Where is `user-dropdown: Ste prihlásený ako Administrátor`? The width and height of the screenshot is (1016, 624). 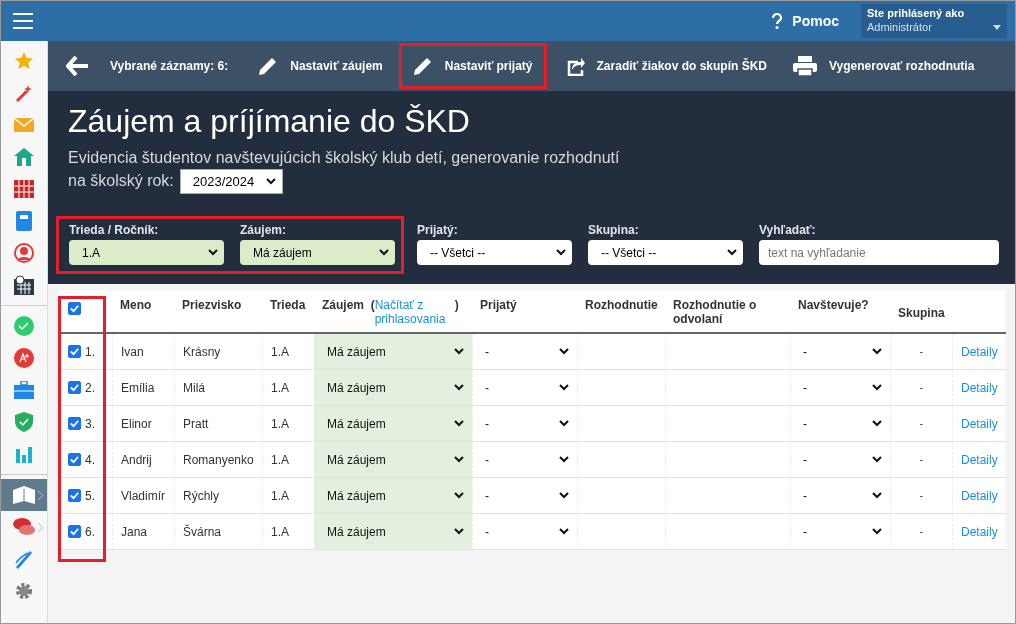 user-dropdown: Ste prihlásený ako Administrátor is located at coordinates (934, 21).